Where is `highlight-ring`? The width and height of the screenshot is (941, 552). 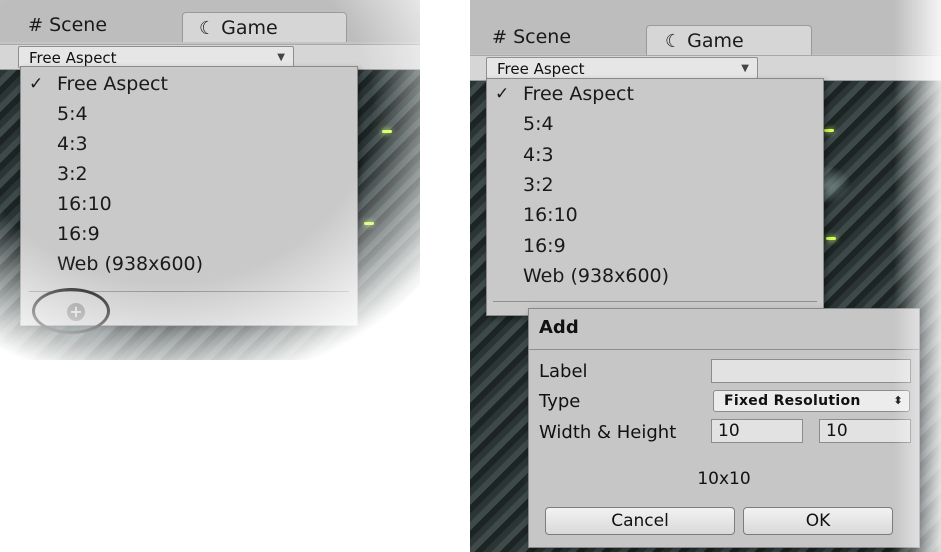
highlight-ring is located at coordinates (71, 311).